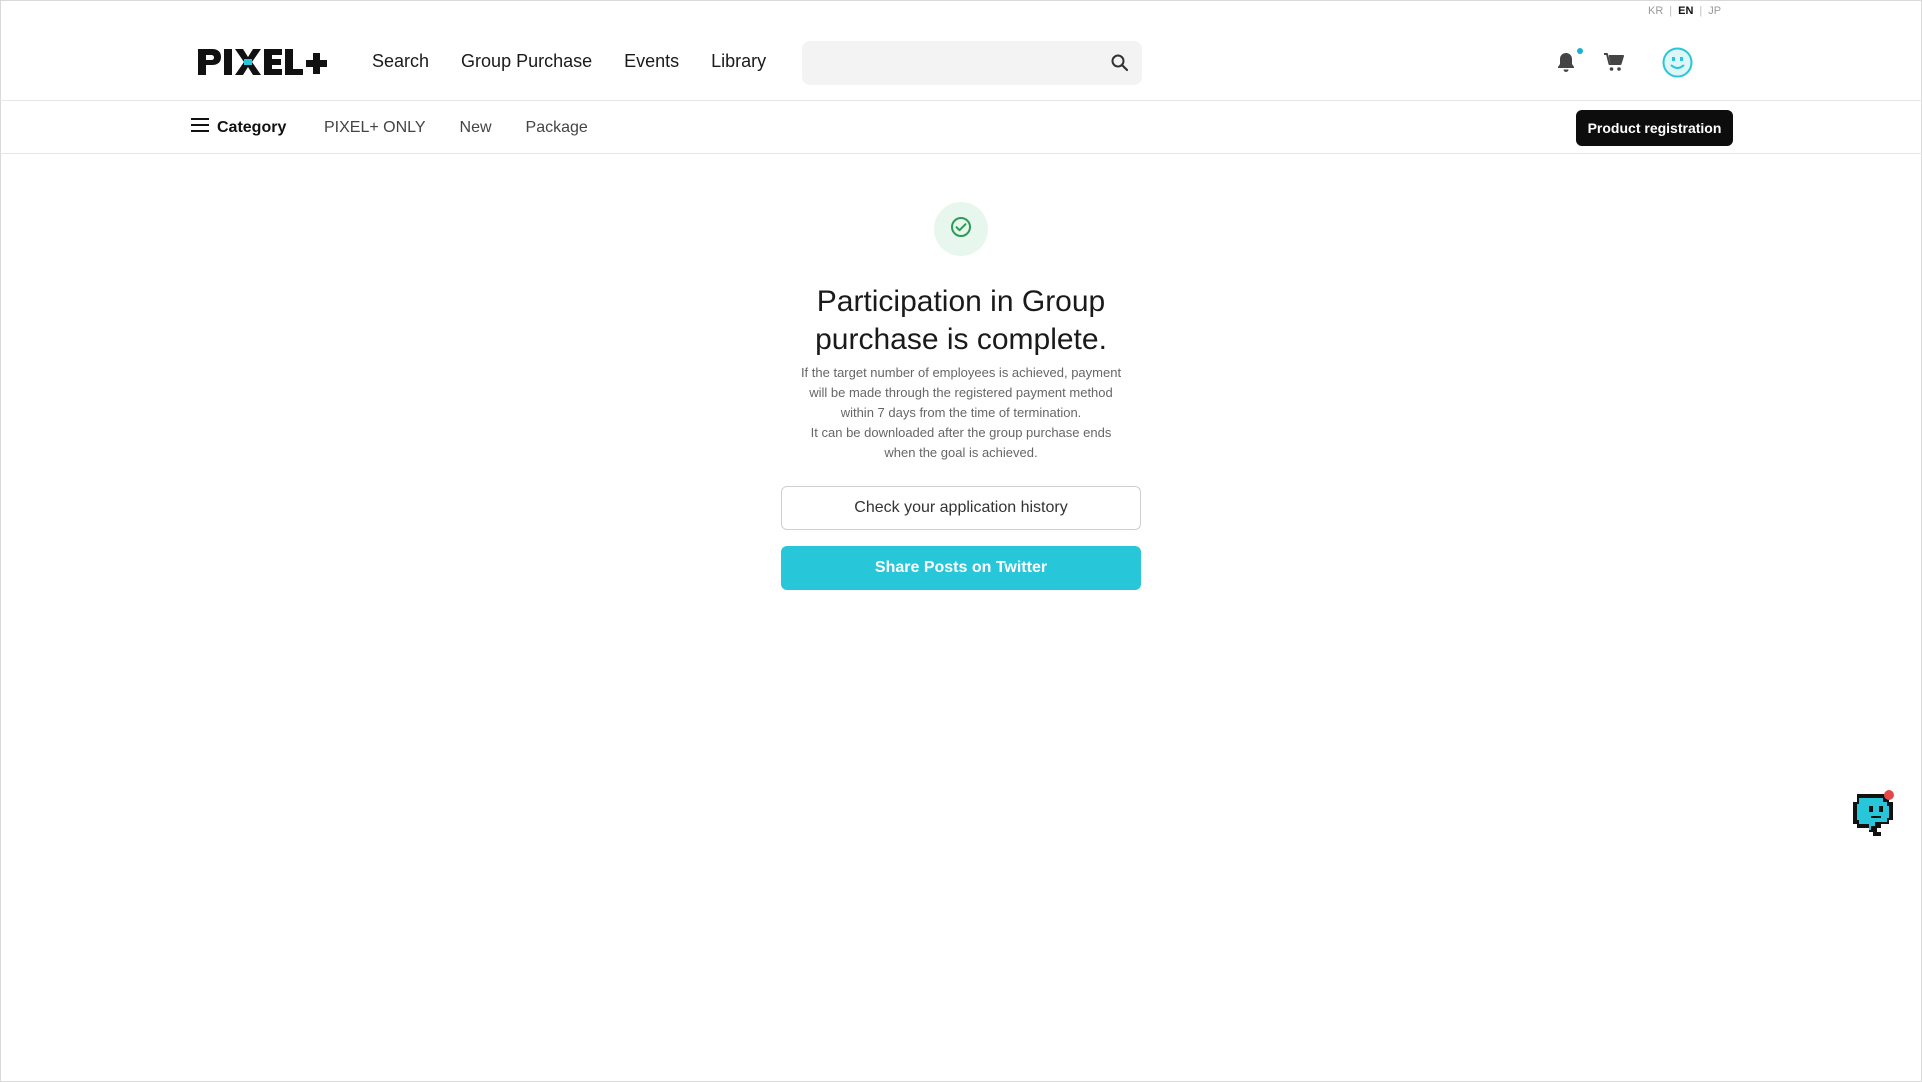  I want to click on check-application-history-button: Check your application history, so click(961, 508).